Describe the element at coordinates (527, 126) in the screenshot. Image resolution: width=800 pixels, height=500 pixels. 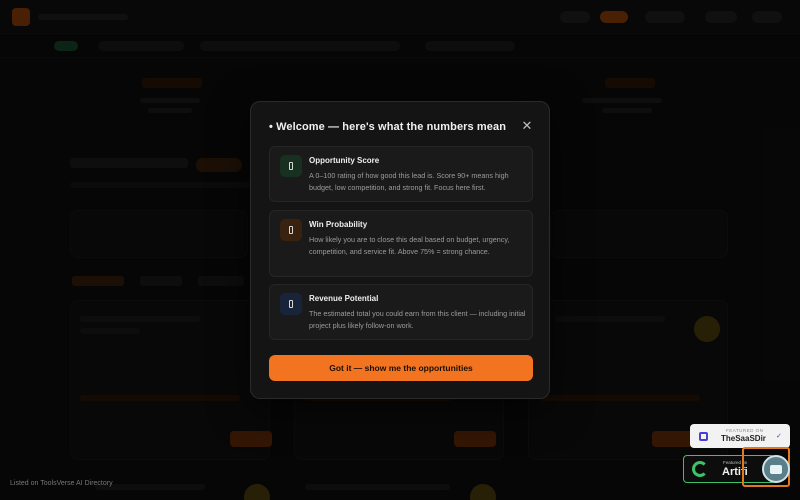
I see `close-icon: ✕` at that location.